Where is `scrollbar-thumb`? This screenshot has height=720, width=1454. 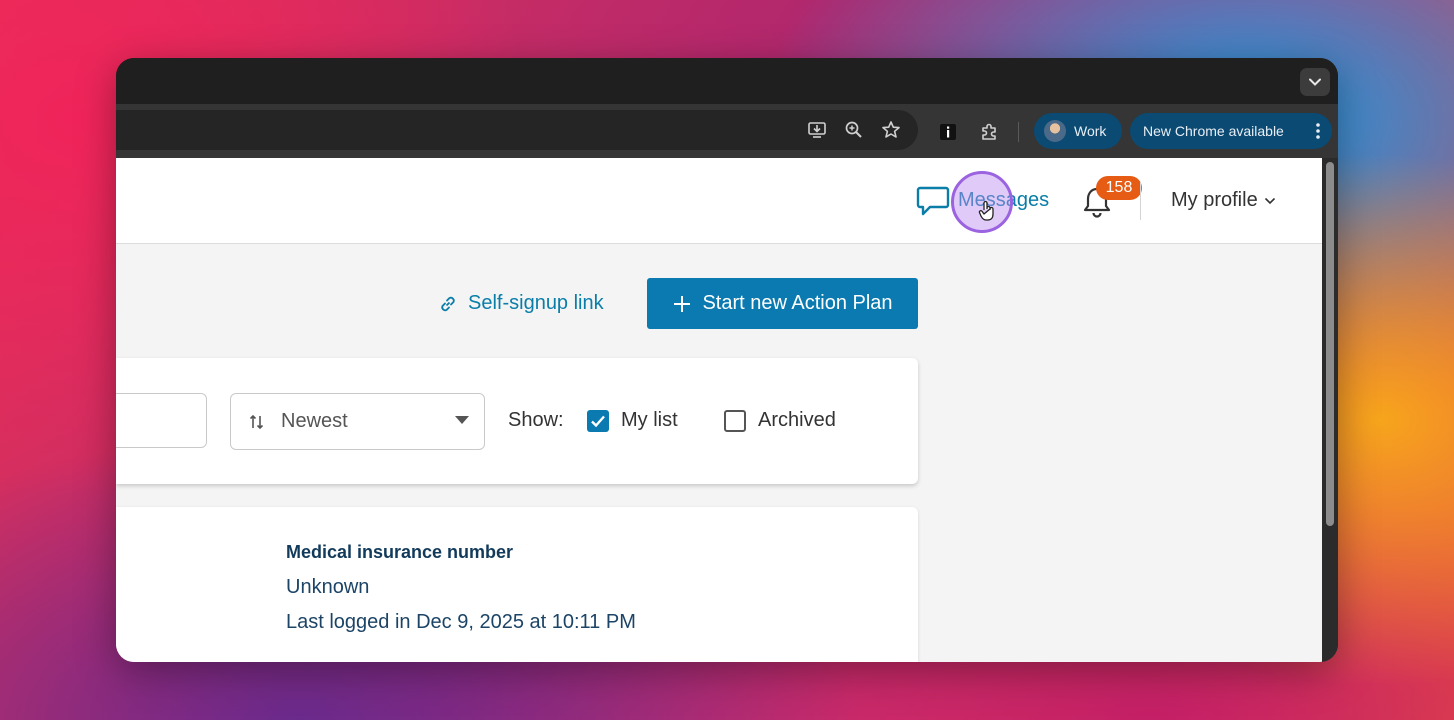
scrollbar-thumb is located at coordinates (1330, 344).